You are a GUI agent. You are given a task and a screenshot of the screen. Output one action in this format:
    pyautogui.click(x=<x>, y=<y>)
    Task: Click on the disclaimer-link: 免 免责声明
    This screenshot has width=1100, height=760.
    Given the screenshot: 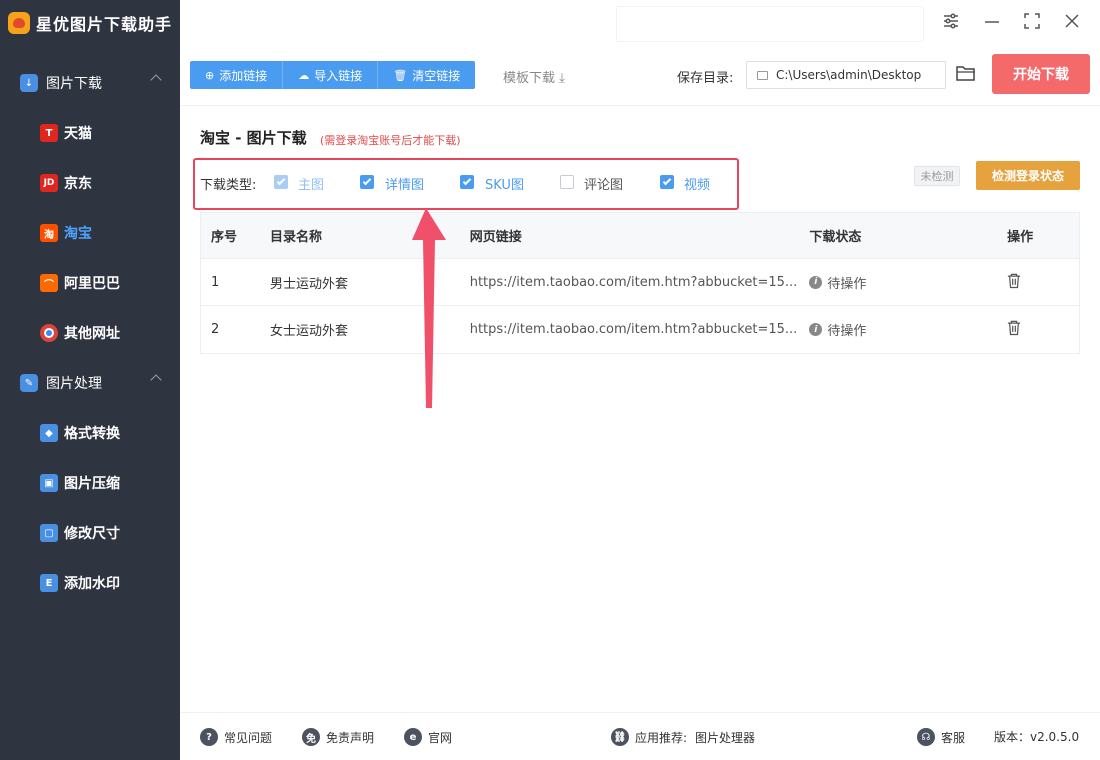 What is the action you would take?
    pyautogui.click(x=338, y=737)
    